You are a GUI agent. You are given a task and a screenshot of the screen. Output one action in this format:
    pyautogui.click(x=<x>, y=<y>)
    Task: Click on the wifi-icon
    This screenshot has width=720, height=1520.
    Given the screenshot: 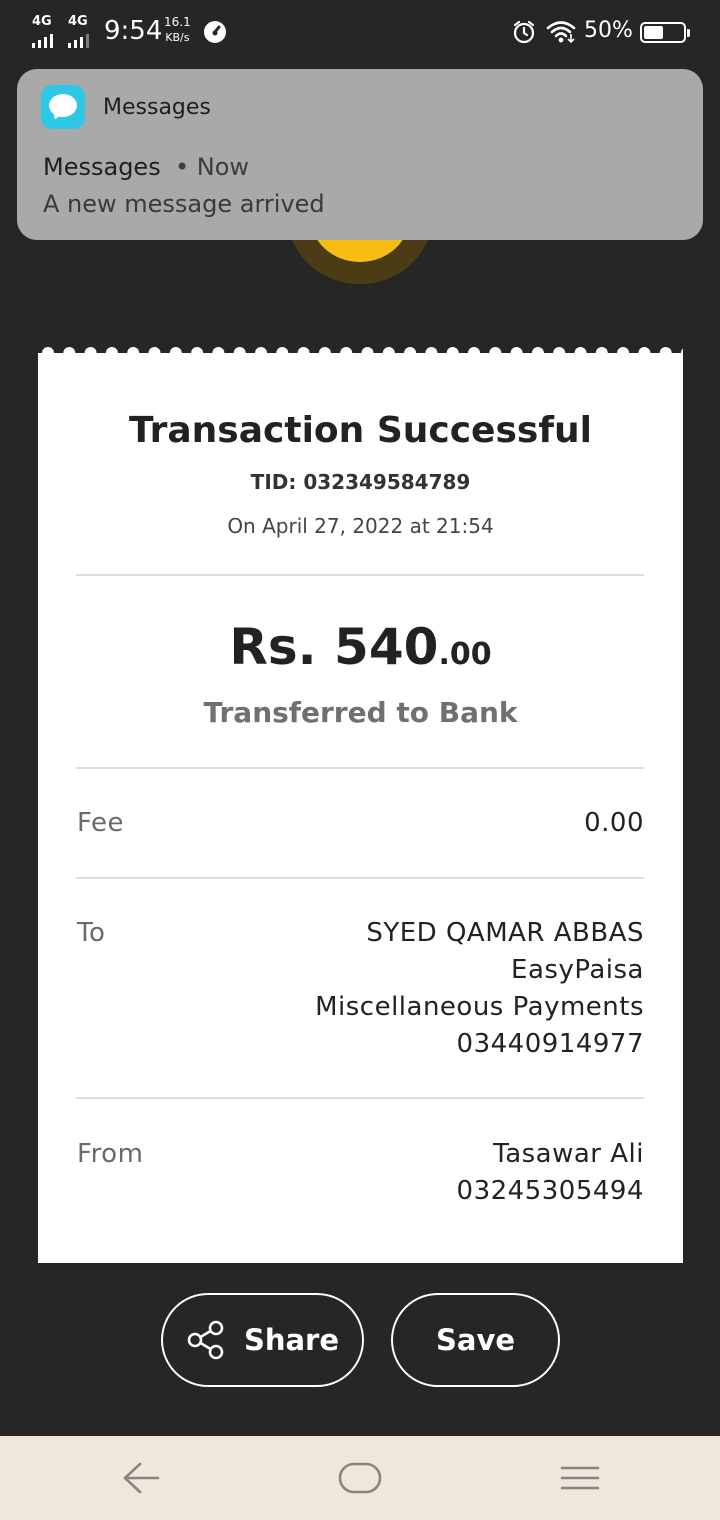 What is the action you would take?
    pyautogui.click(x=562, y=32)
    